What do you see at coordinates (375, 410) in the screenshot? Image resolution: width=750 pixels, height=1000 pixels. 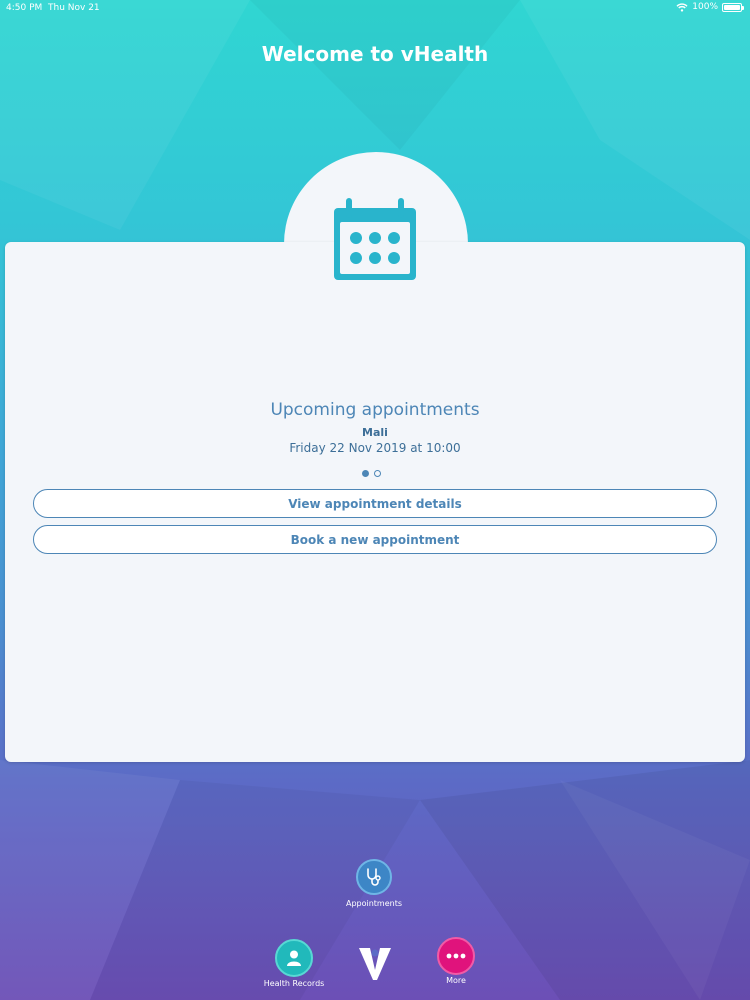 I see `card-heading: Upcoming appointments` at bounding box center [375, 410].